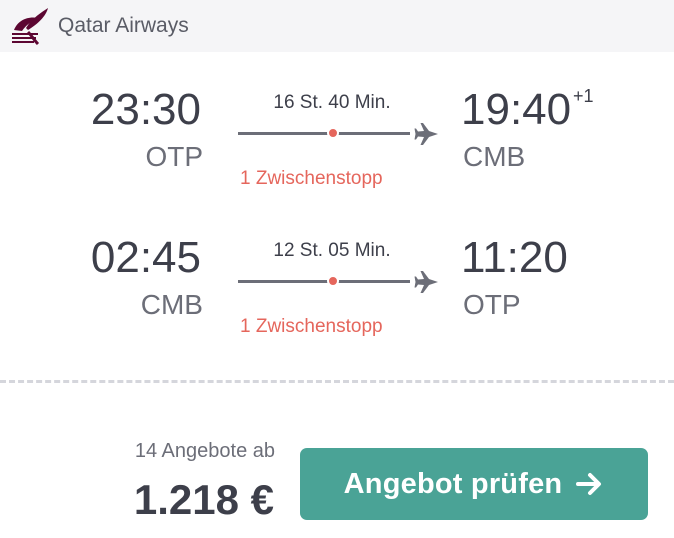 This screenshot has width=674, height=538. I want to click on offer-count: 14 Angebote ab, so click(204, 451).